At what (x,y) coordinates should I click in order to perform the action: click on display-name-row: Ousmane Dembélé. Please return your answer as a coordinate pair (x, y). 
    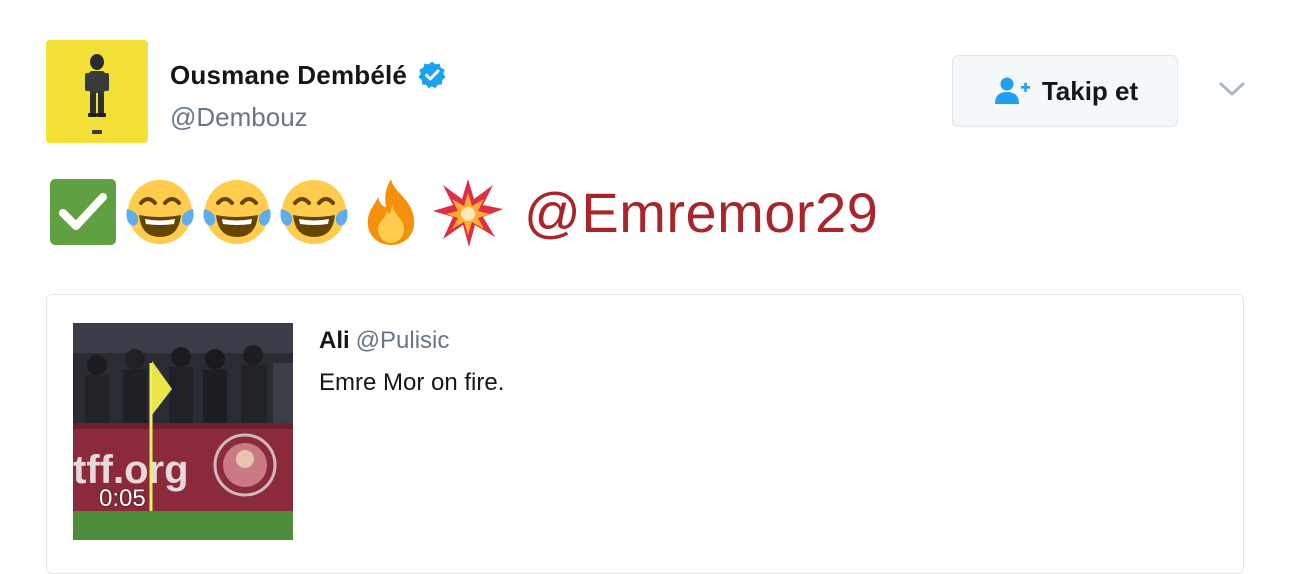
    Looking at the image, I should click on (308, 75).